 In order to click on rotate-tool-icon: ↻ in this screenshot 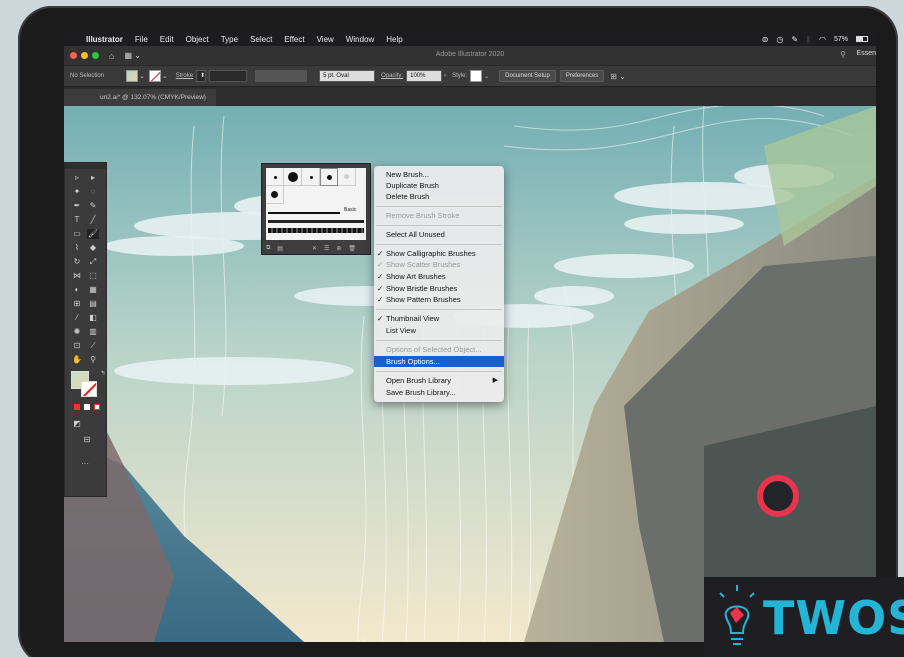, I will do `click(77, 262)`.